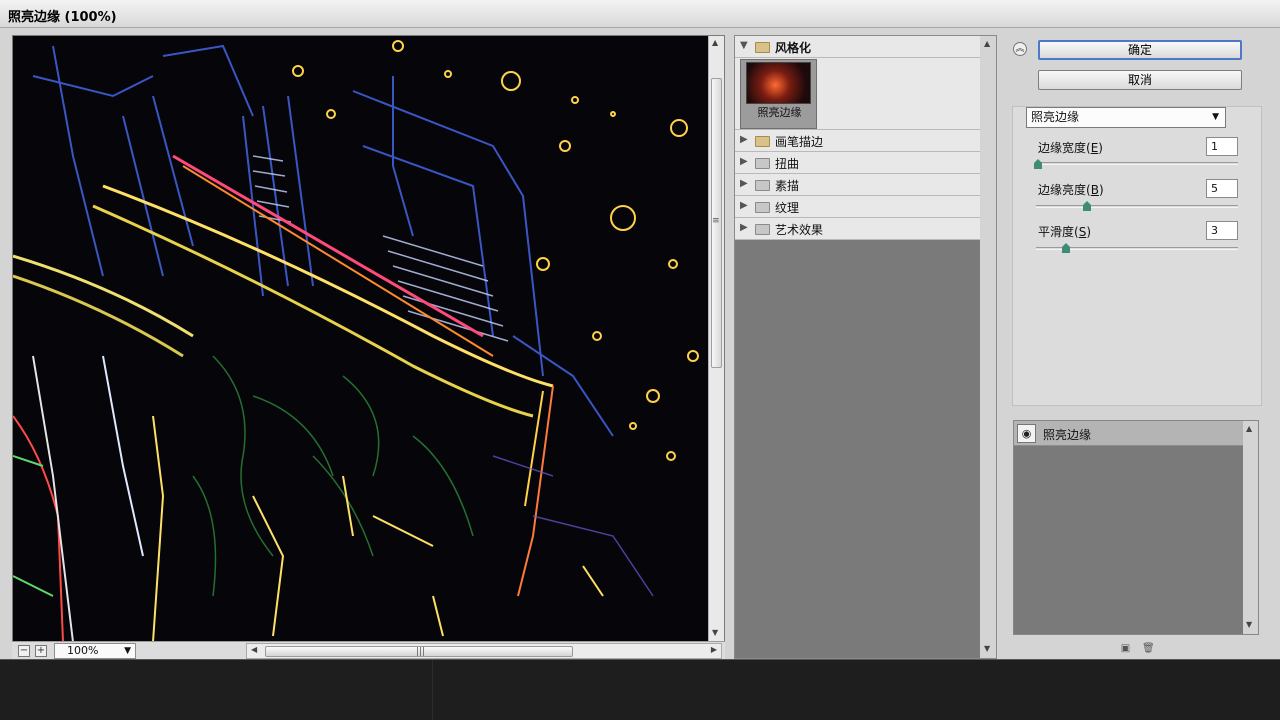  What do you see at coordinates (858, 185) in the screenshot?
I see `category-sketch: ▶ 素描` at bounding box center [858, 185].